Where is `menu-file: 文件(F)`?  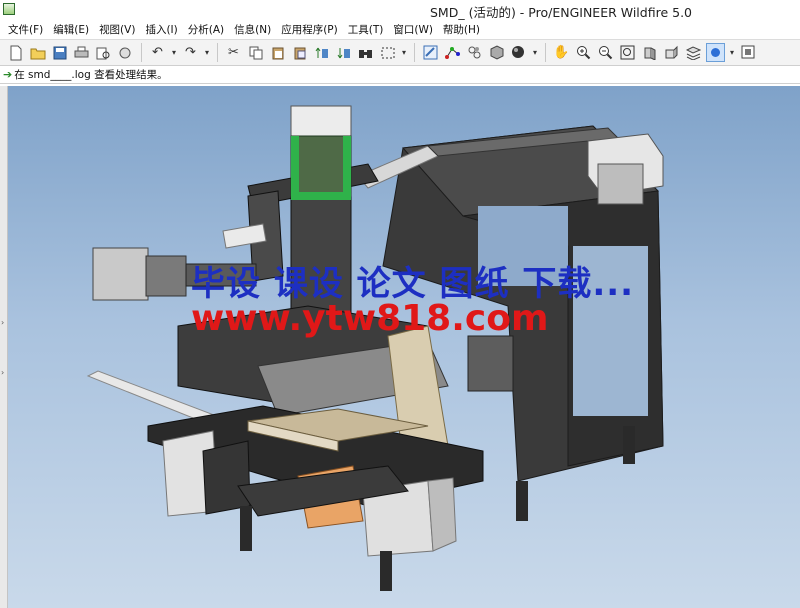
menu-file: 文件(F) is located at coordinates (25, 29).